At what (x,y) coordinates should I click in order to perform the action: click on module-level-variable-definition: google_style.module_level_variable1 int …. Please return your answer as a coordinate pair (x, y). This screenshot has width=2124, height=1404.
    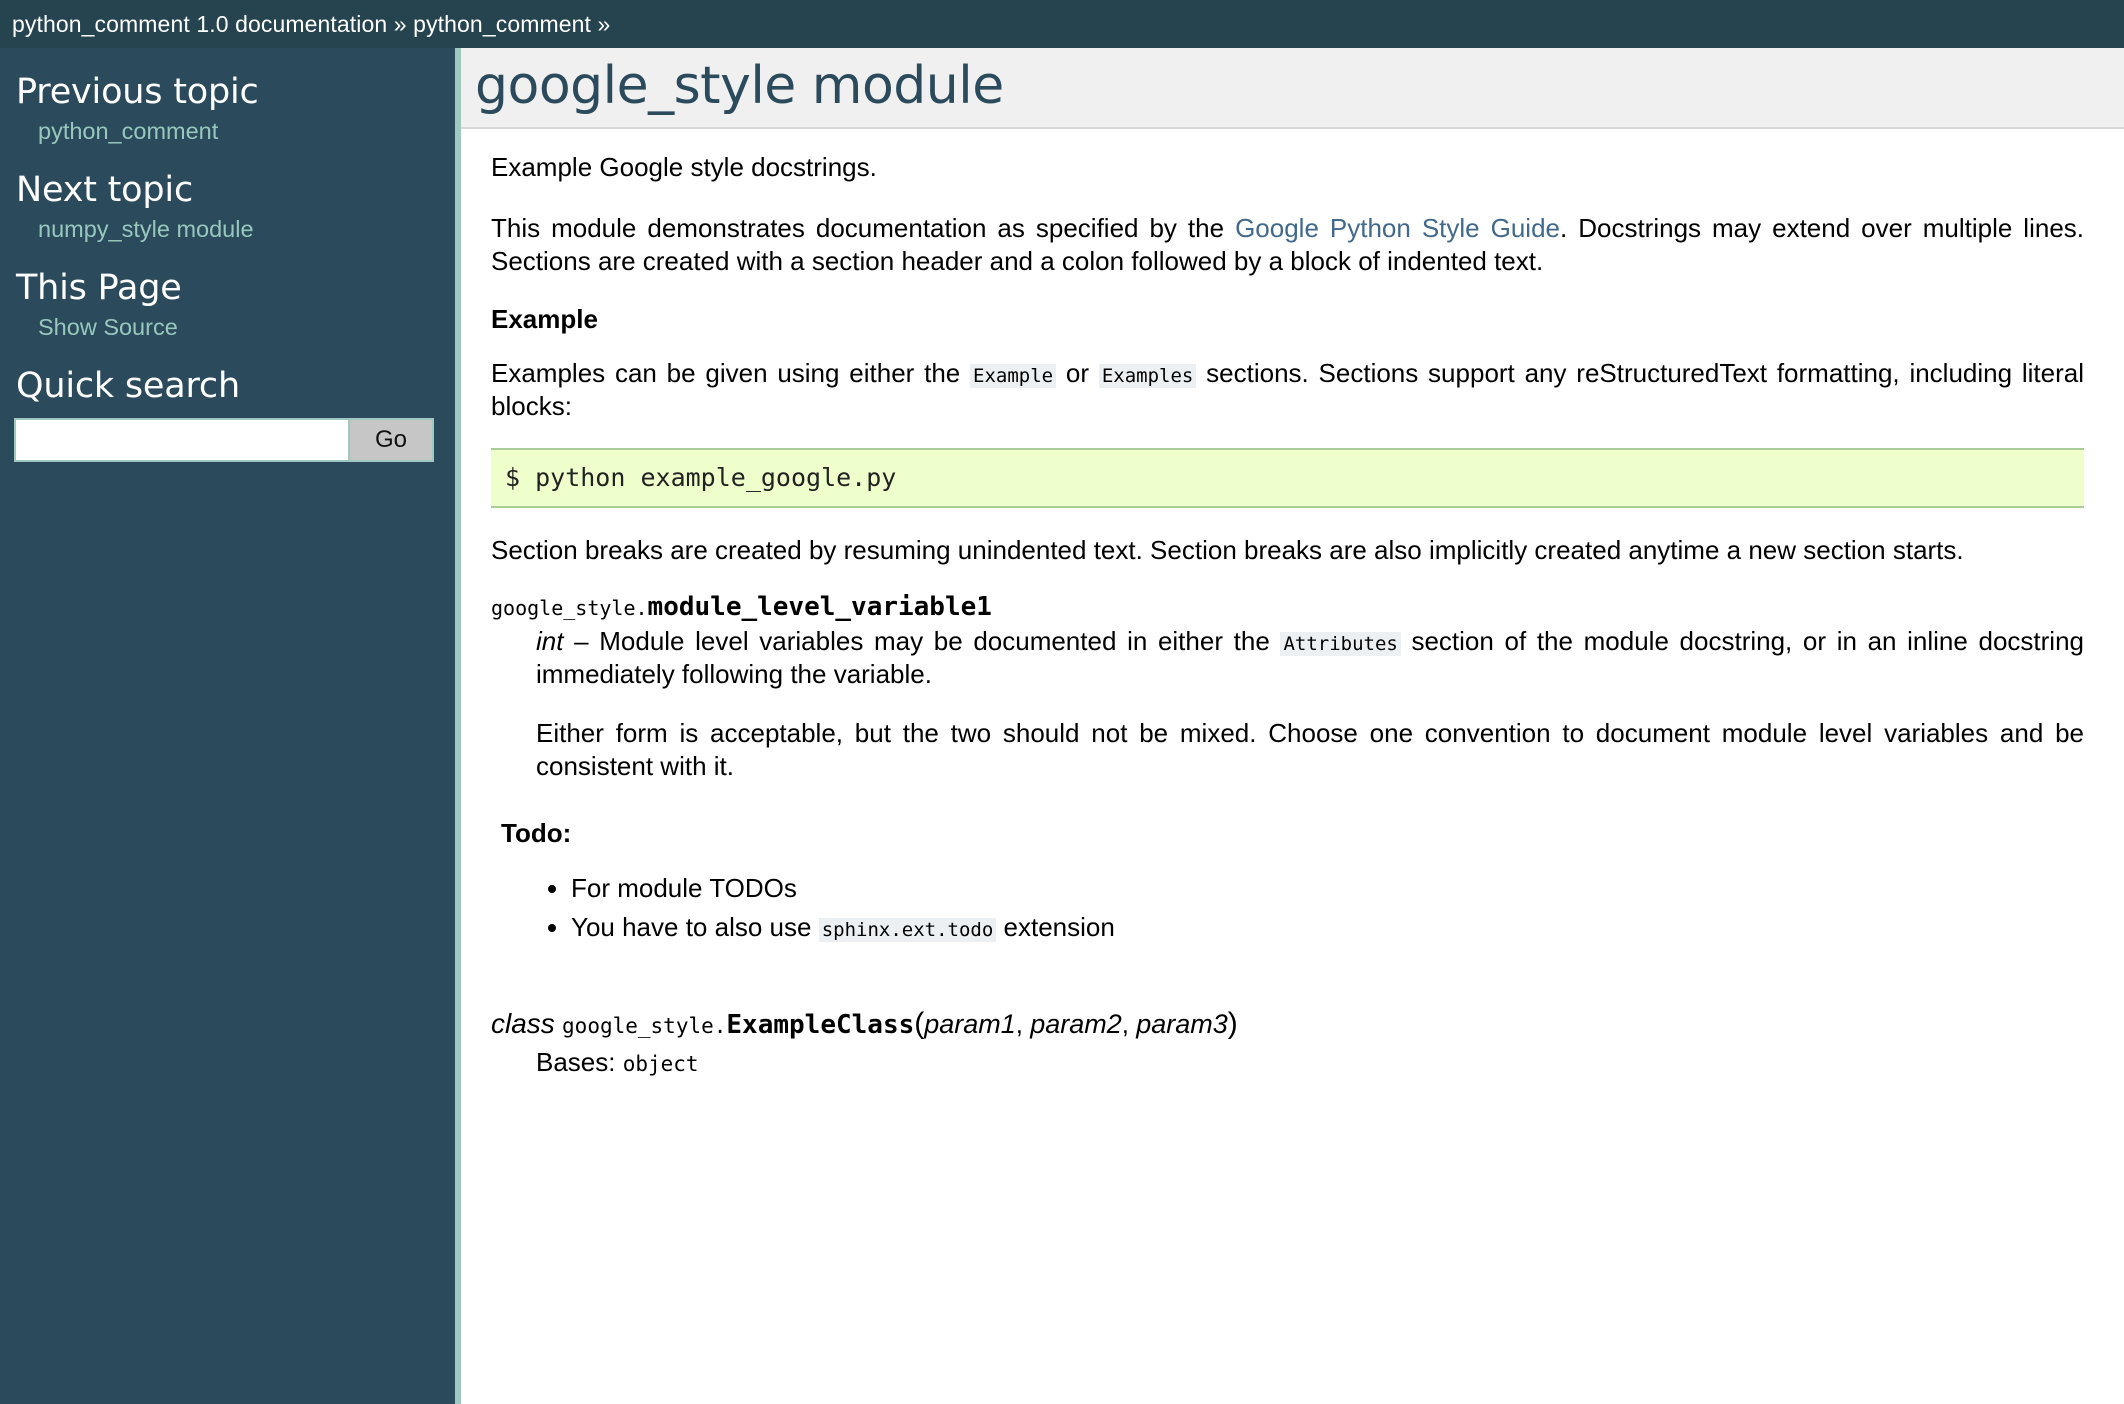
    Looking at the image, I should click on (1287, 687).